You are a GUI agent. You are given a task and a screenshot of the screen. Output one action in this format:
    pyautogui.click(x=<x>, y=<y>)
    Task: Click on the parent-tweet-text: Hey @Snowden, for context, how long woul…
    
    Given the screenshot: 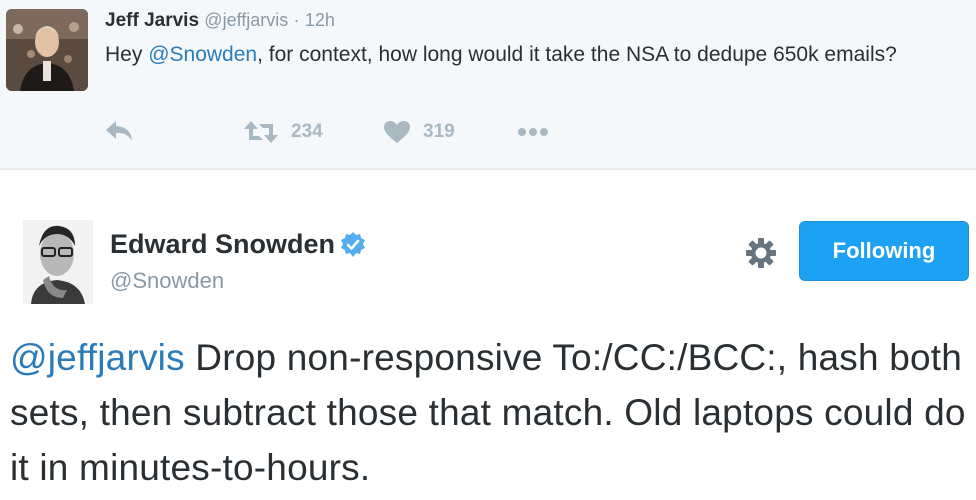 What is the action you would take?
    pyautogui.click(x=535, y=54)
    